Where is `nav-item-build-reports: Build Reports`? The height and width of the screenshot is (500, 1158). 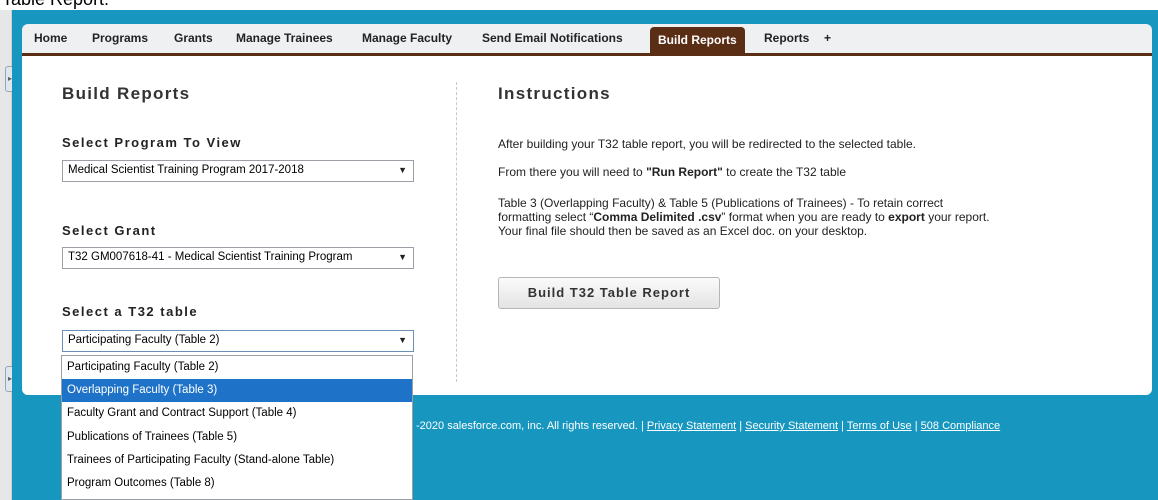
nav-item-build-reports: Build Reports is located at coordinates (697, 40).